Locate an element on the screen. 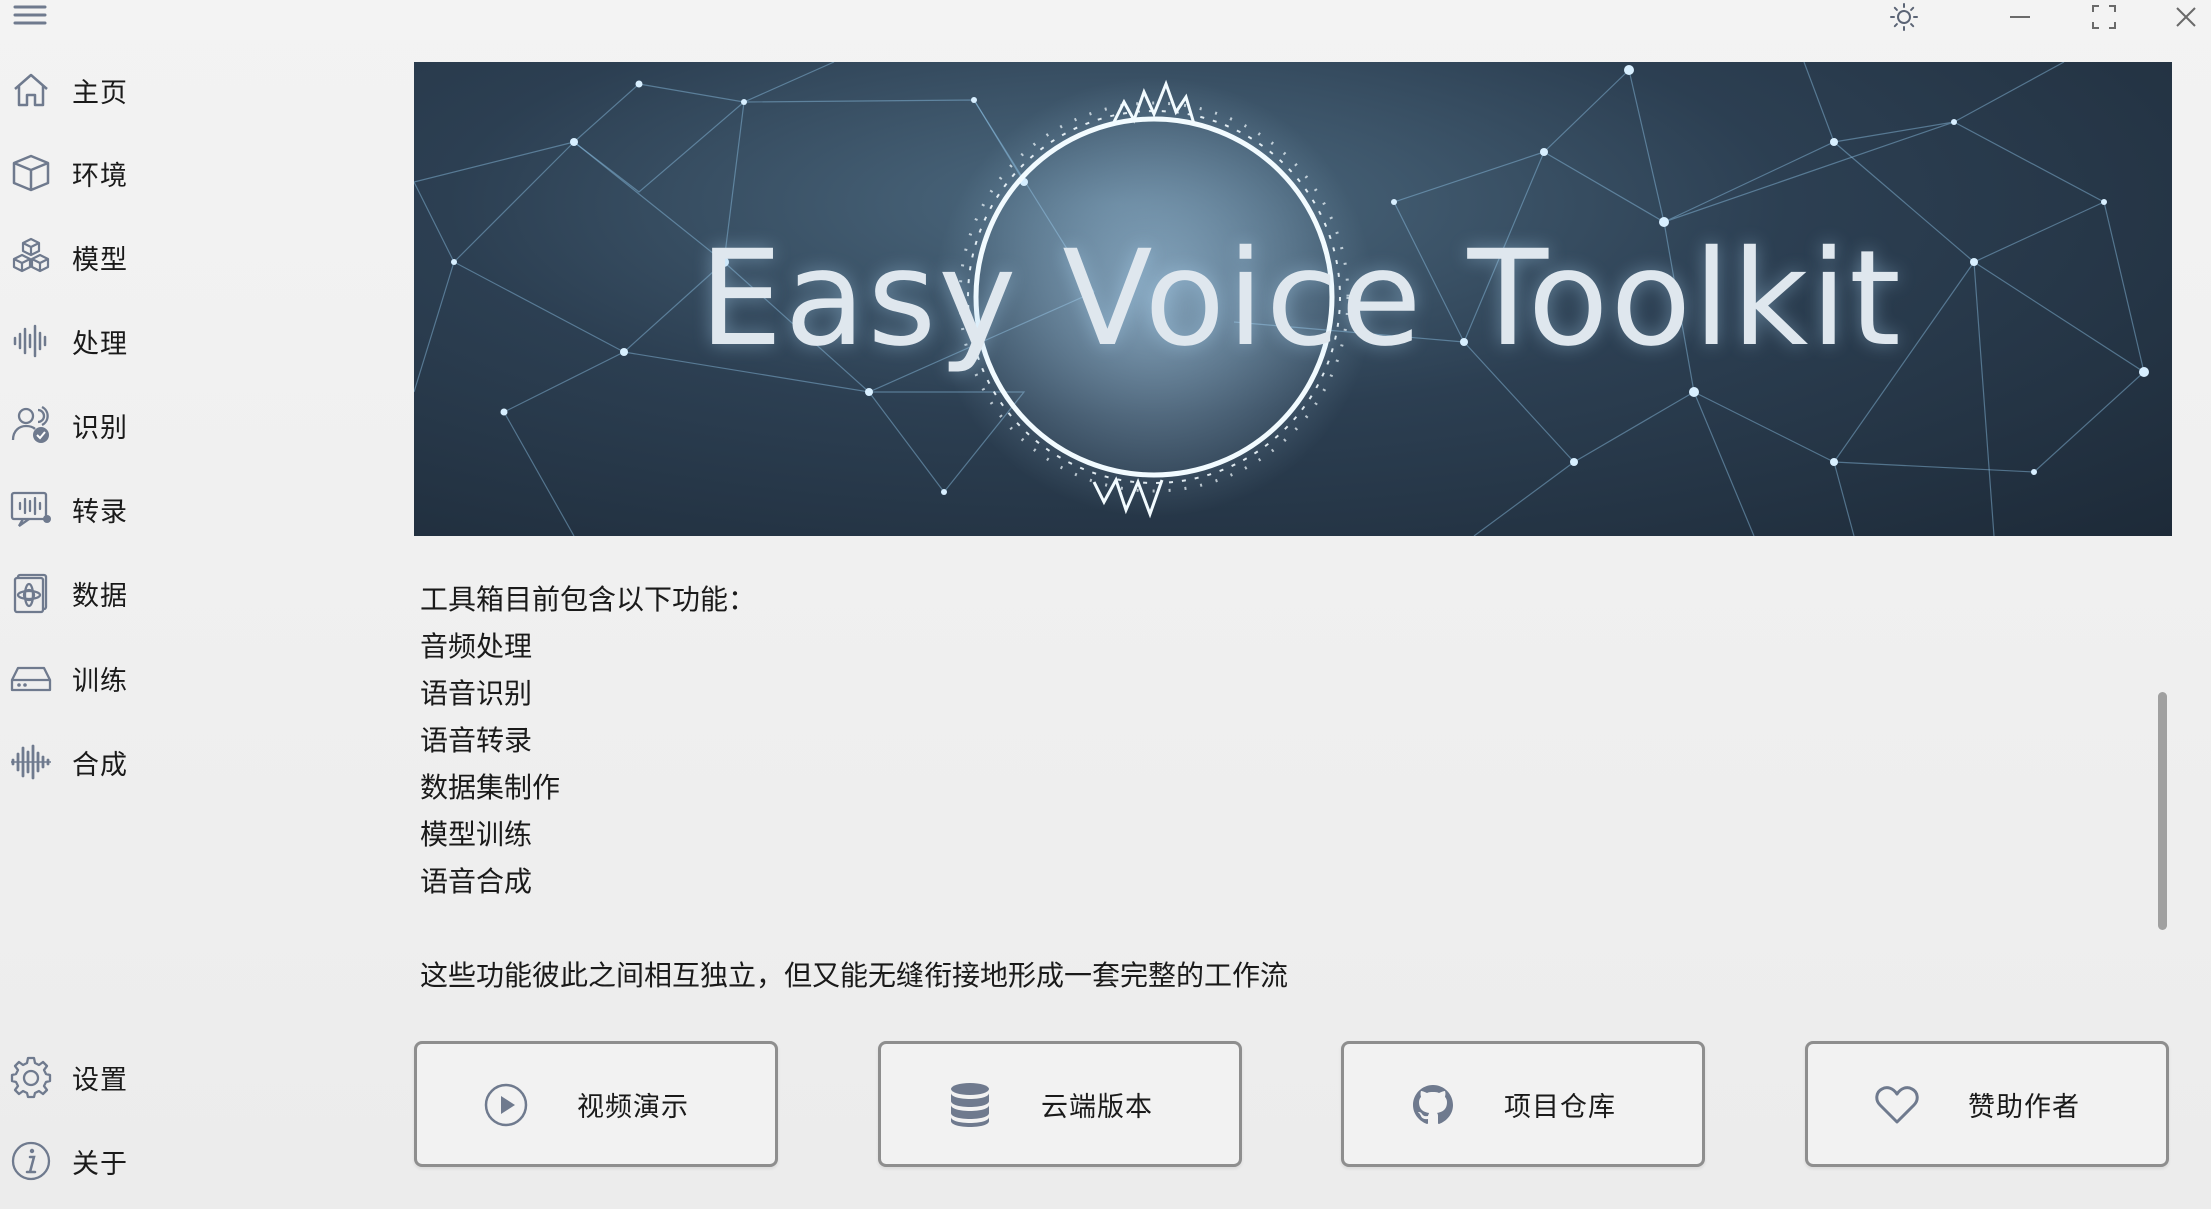 This screenshot has width=2211, height=1209. sidebar-item-label: 处理 is located at coordinates (100, 344).